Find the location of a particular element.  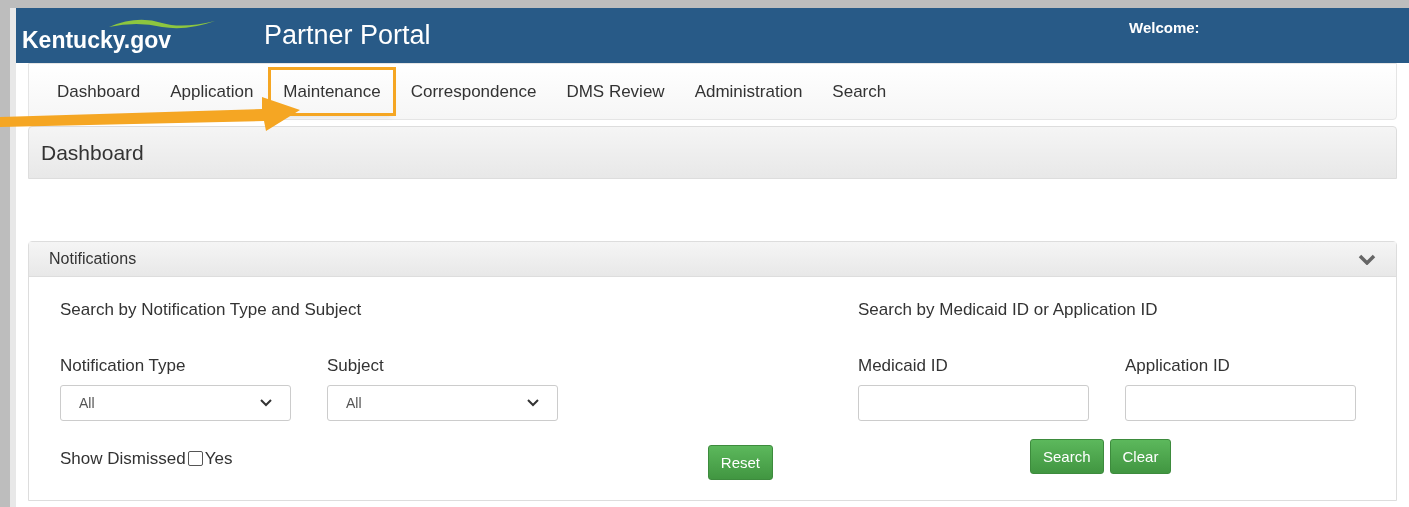

nav-link: DMS Review is located at coordinates (615, 91).